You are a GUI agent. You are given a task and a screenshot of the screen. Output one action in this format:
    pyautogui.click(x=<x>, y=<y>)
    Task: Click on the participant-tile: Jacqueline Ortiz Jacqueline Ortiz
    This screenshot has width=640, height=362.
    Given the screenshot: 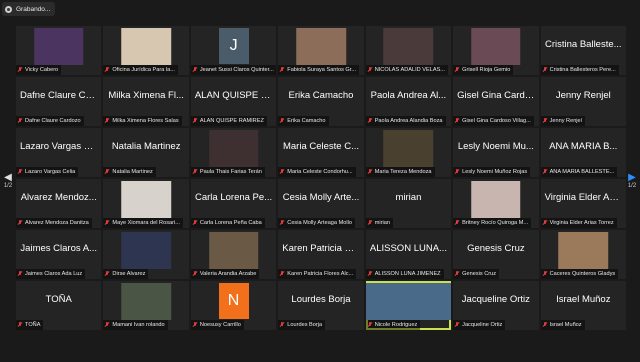 What is the action you would take?
    pyautogui.click(x=496, y=305)
    